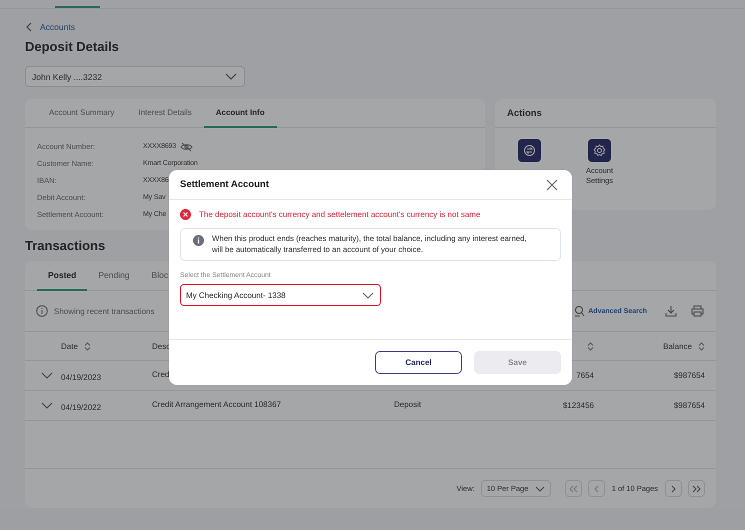 This screenshot has width=745, height=530. I want to click on table-cell: Cred, so click(161, 375).